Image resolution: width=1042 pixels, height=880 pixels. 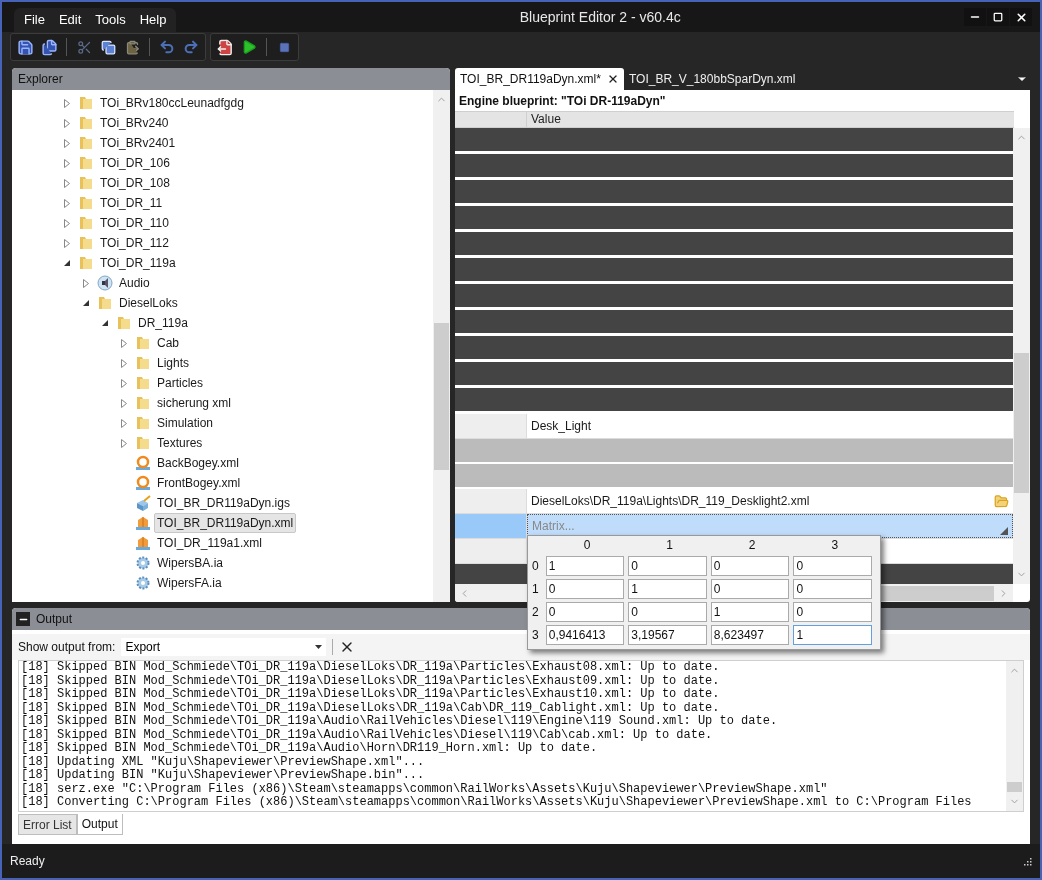 What do you see at coordinates (209, 543) in the screenshot?
I see `tree-item: TOI_DR_119a1.xml` at bounding box center [209, 543].